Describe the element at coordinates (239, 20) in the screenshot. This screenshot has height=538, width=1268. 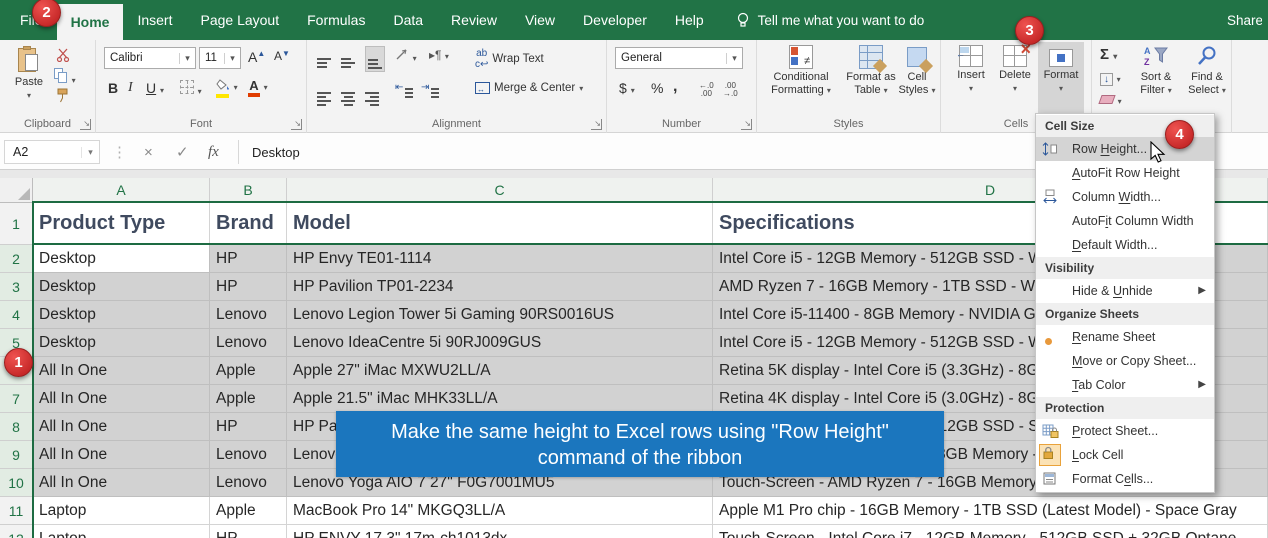
I see `tab-page-layout: Page Layout` at that location.